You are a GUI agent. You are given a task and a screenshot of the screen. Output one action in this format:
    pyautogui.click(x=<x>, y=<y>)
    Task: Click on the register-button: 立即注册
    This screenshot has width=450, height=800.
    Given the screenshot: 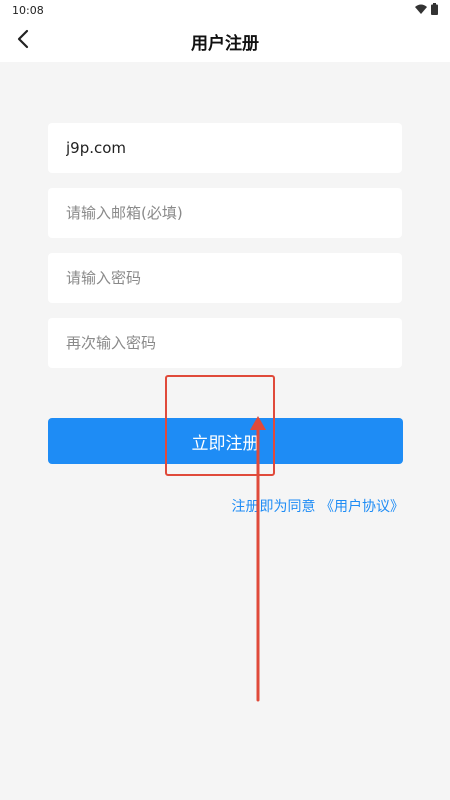 What is the action you would take?
    pyautogui.click(x=225, y=441)
    